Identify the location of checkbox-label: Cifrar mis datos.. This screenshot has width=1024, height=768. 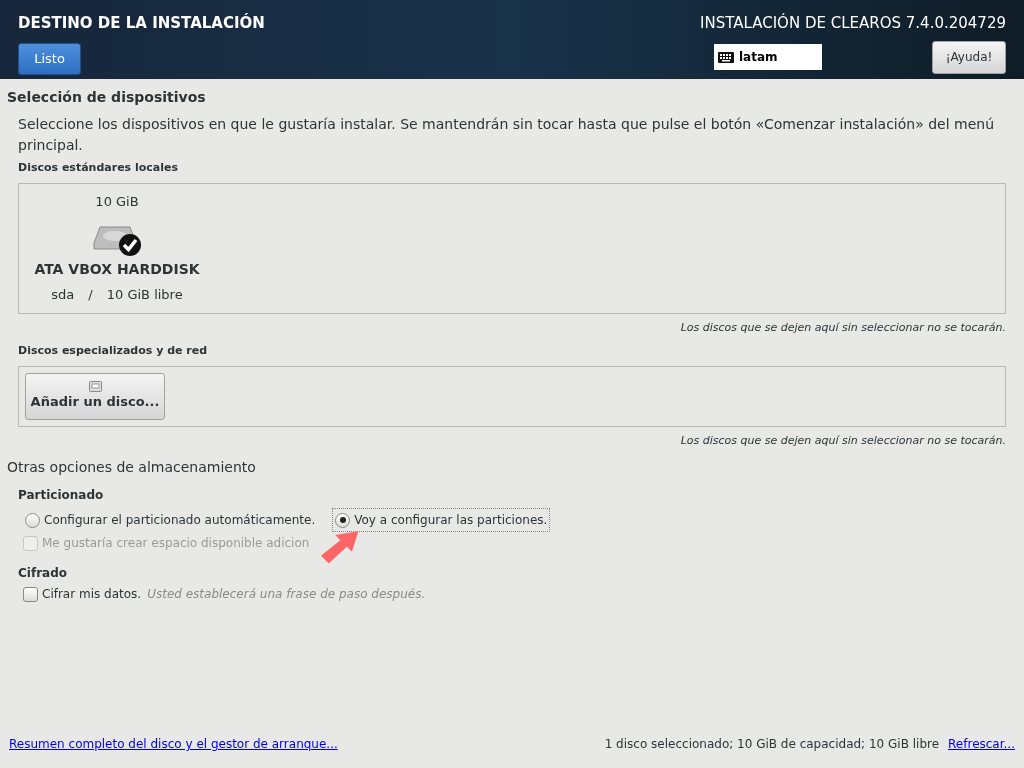
(92, 594).